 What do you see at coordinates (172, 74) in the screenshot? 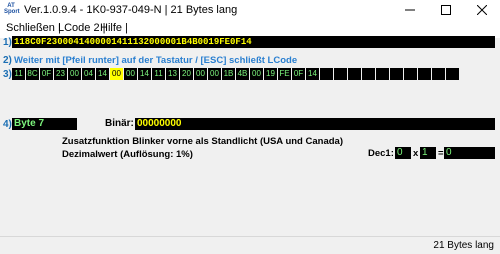
I see `byte-cell: 13` at bounding box center [172, 74].